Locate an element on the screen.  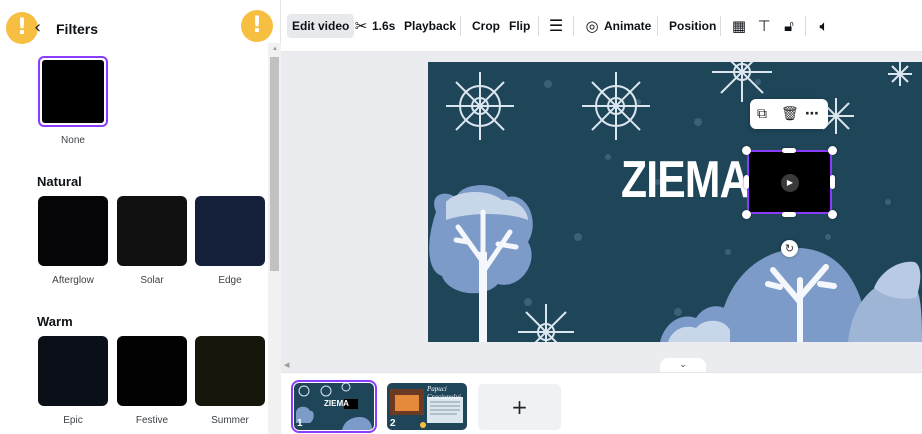
animate-icon: ◎ is located at coordinates (592, 26).